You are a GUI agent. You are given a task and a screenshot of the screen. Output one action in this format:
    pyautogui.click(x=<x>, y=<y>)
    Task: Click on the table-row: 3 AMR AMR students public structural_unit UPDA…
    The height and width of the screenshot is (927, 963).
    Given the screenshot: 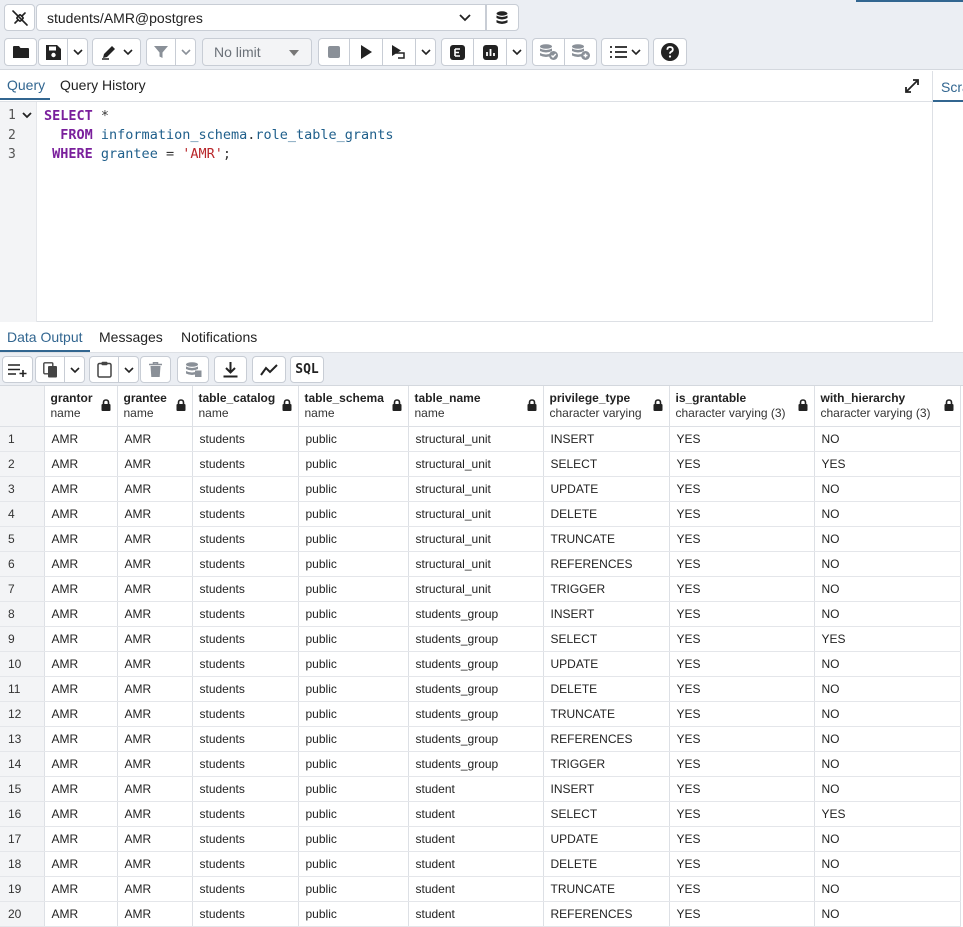 What is the action you would take?
    pyautogui.click(x=480, y=489)
    